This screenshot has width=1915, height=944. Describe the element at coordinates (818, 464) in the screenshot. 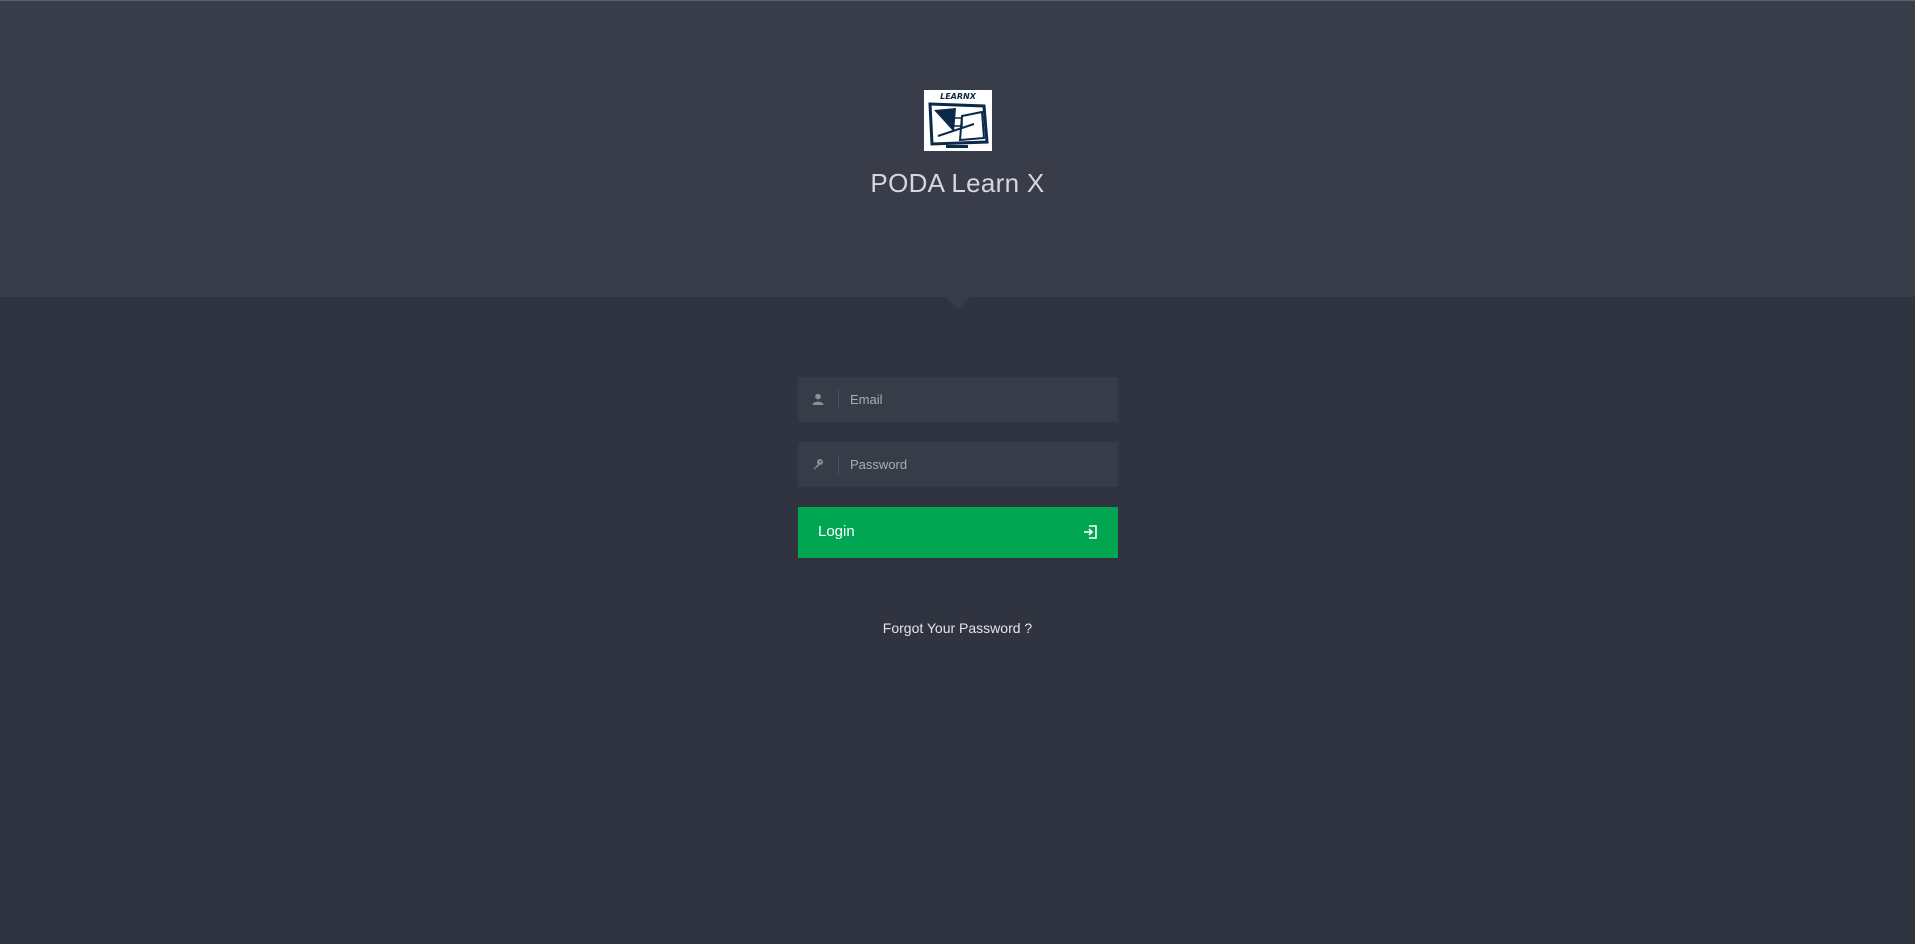

I see `key-icon` at that location.